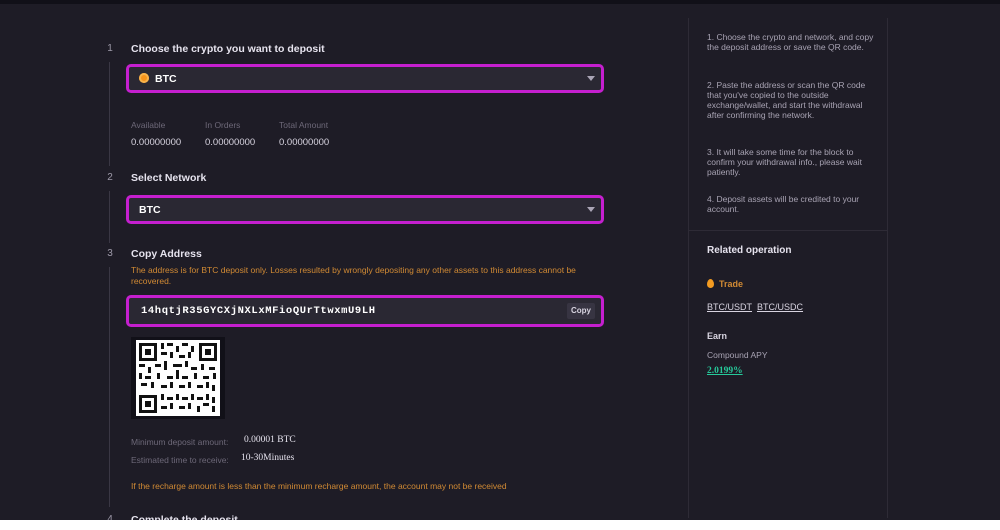 This screenshot has height=530, width=1000. Describe the element at coordinates (737, 355) in the screenshot. I see `apy-label: Compound APY` at that location.